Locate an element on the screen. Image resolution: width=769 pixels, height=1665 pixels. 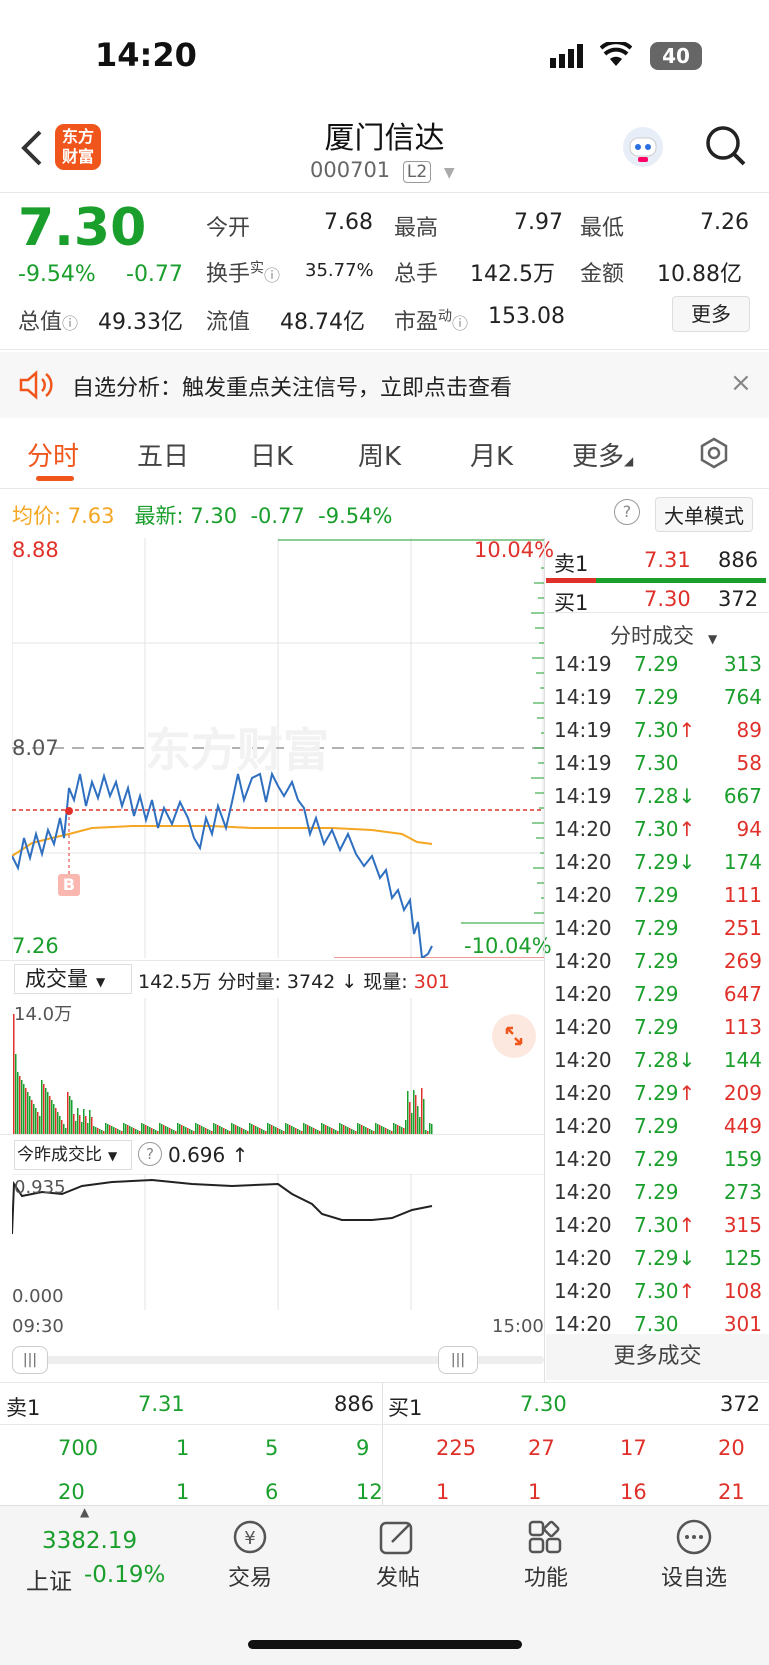
more-quote-button: 更多 is located at coordinates (711, 314).